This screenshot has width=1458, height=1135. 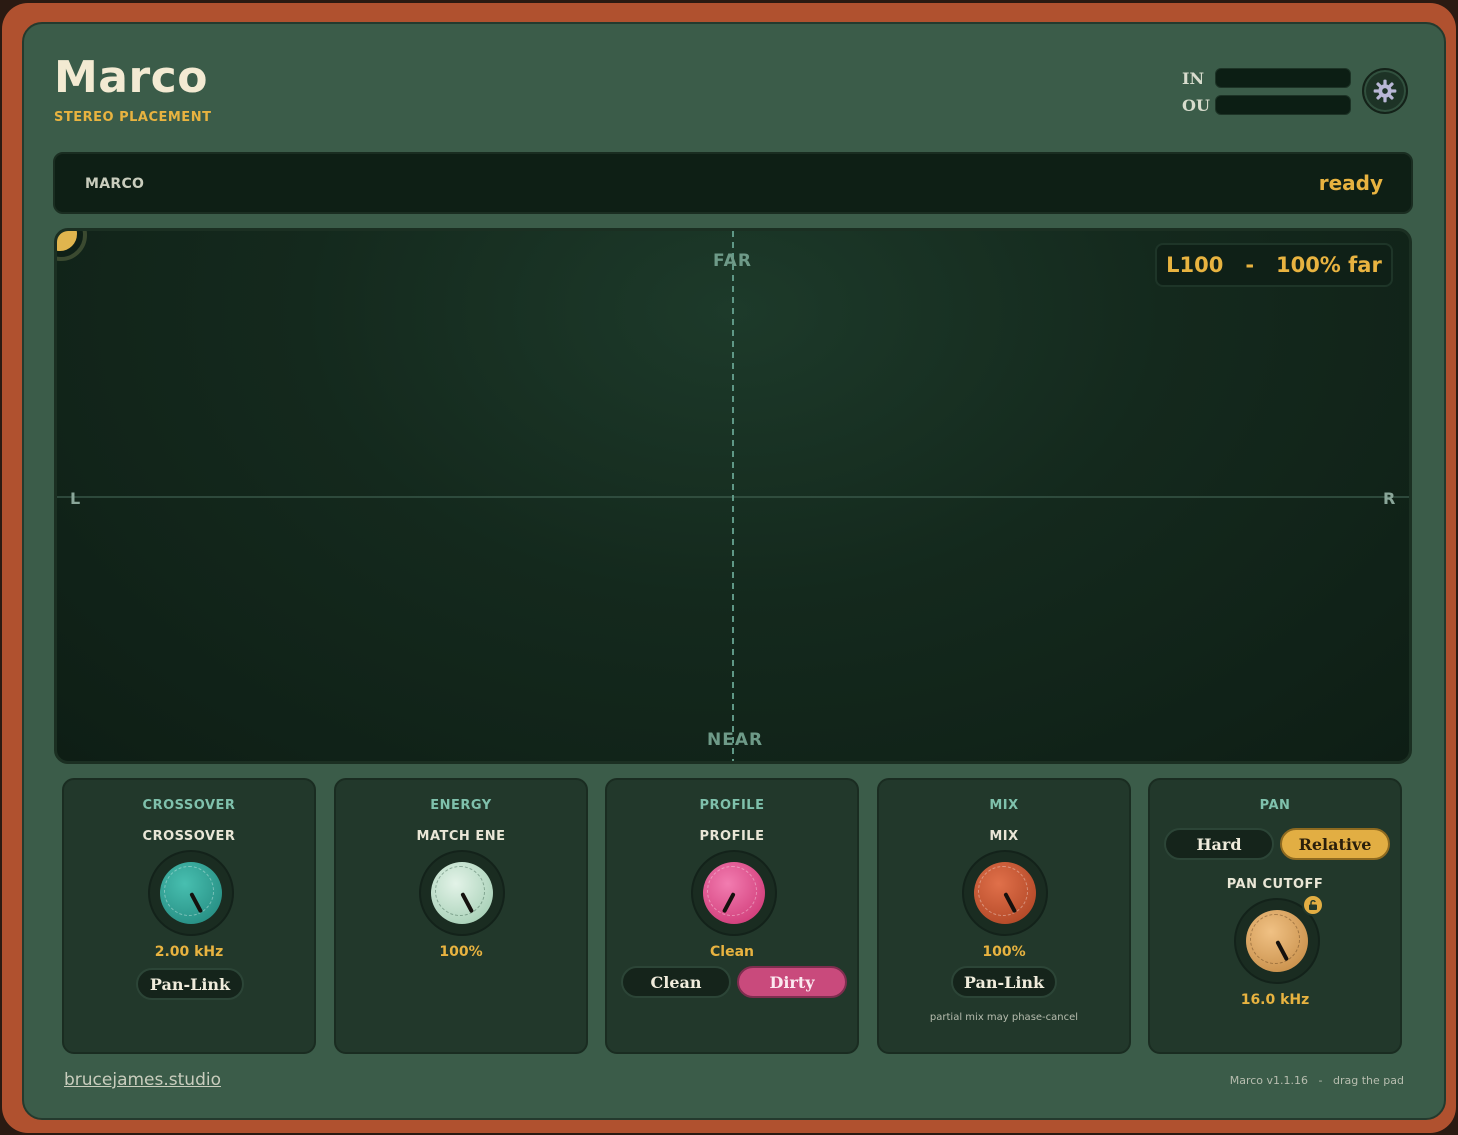 I want to click on pan-relative-button: Relative, so click(x=1335, y=844).